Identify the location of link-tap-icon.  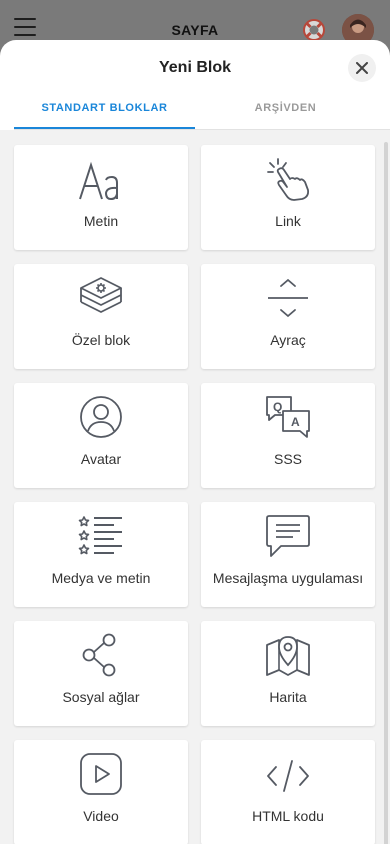
(288, 179).